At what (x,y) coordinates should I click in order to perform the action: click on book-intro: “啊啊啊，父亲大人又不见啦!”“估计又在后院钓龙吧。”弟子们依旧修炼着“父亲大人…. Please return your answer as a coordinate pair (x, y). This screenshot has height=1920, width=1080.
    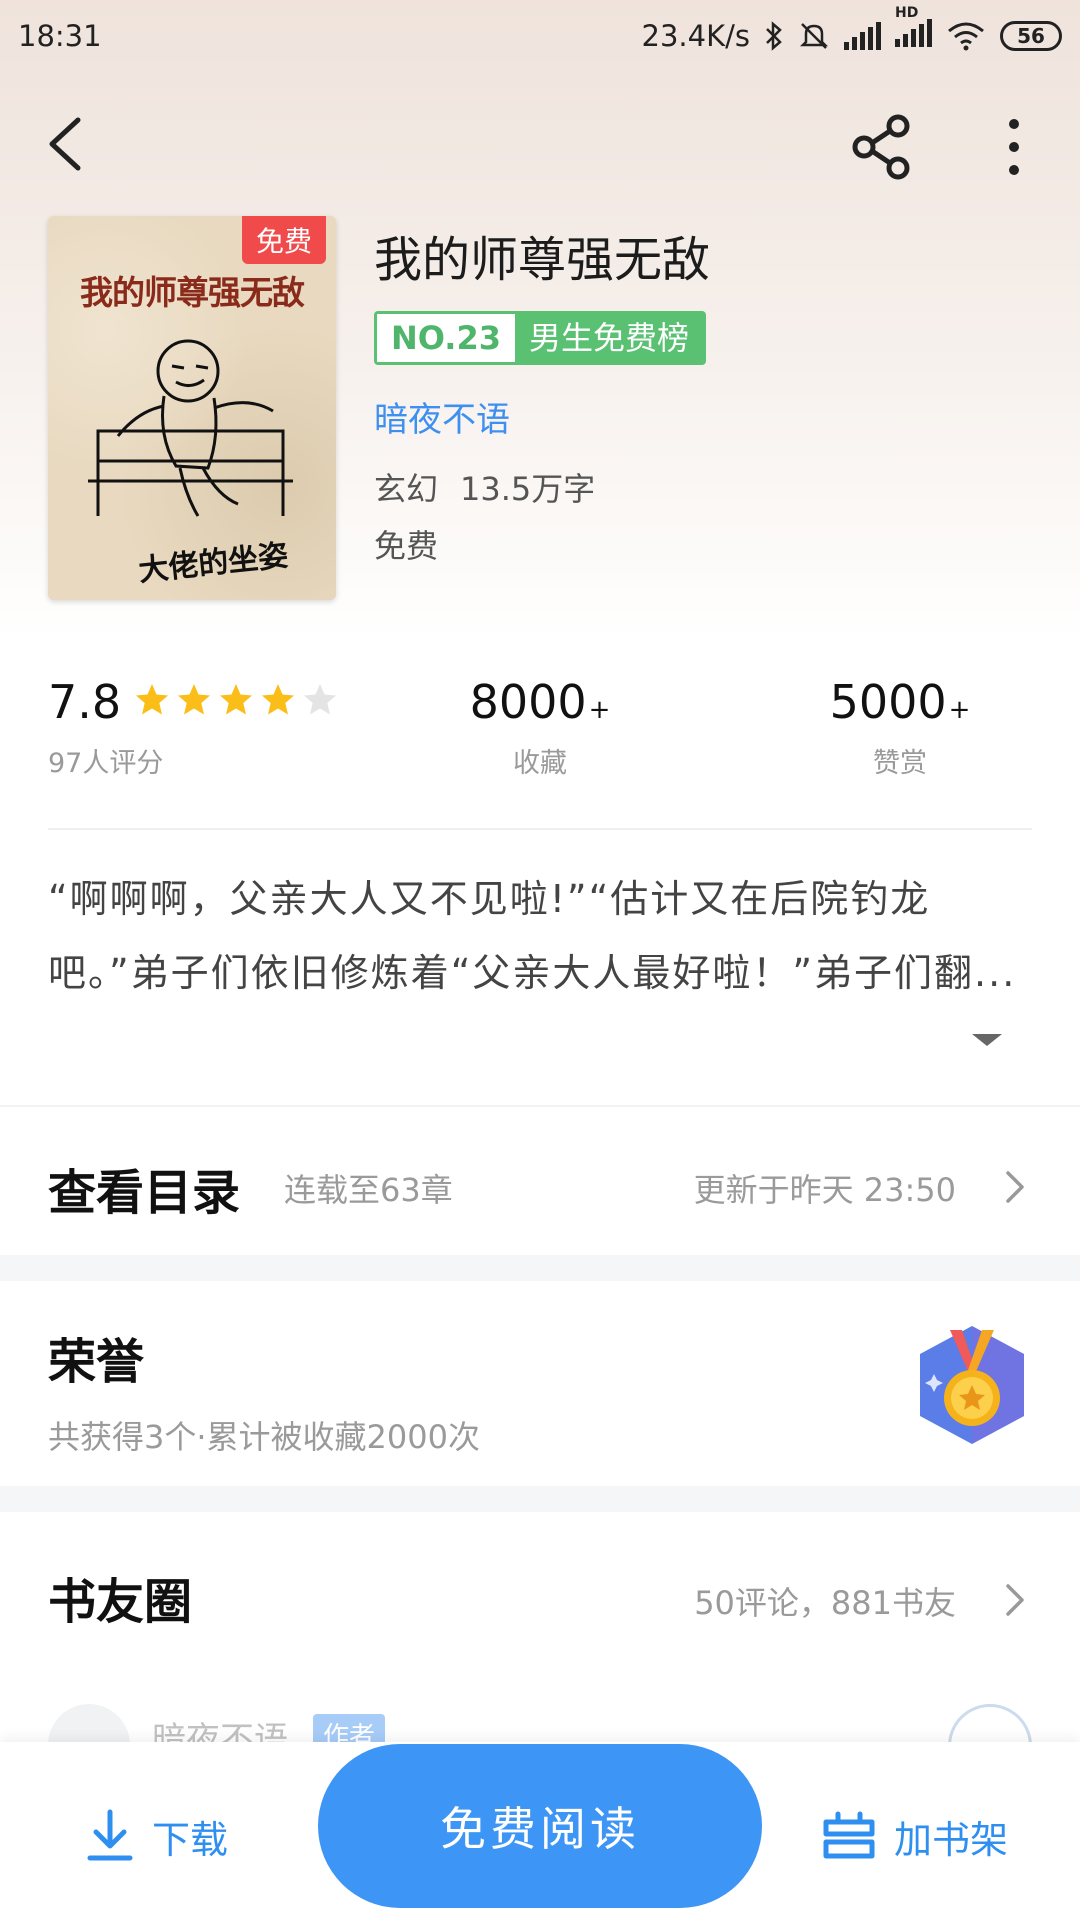
    Looking at the image, I should click on (540, 967).